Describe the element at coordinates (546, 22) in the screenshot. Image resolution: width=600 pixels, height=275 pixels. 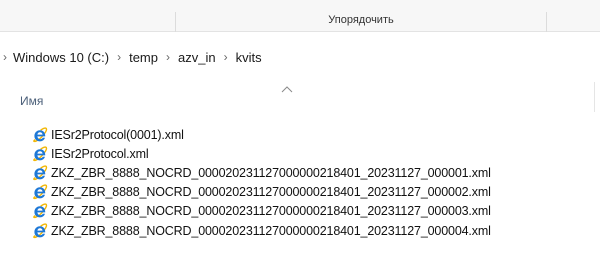
I see `ribbon-separator` at that location.